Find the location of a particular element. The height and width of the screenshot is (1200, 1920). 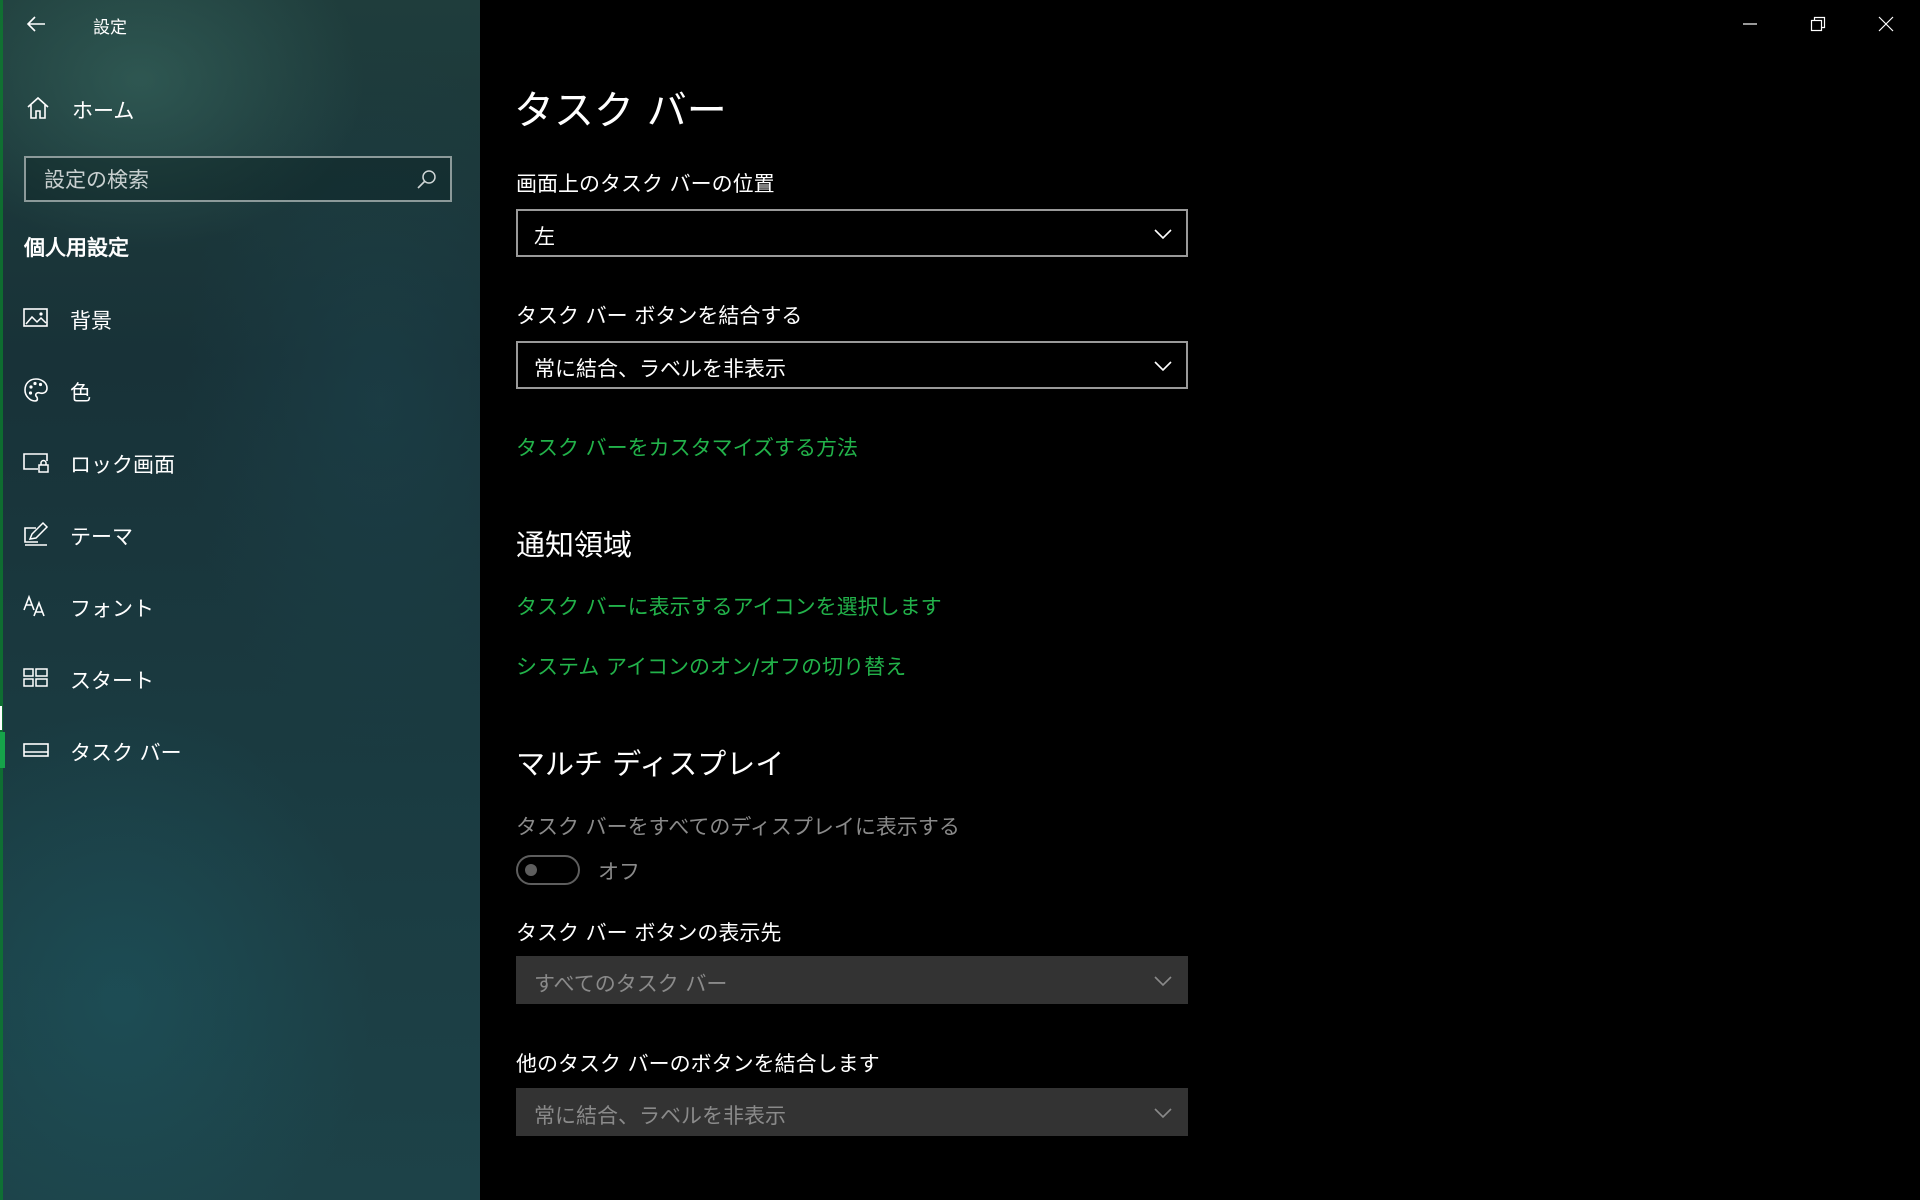

back-arrow-icon is located at coordinates (35, 24).